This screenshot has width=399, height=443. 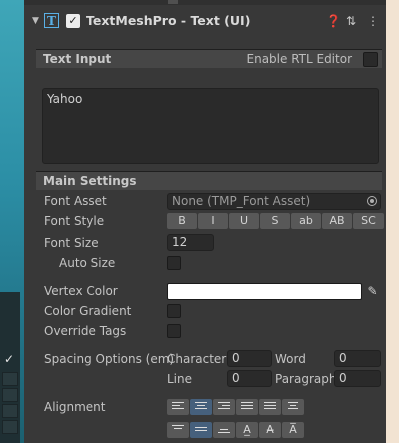 What do you see at coordinates (372, 201) in the screenshot?
I see `object-picker-icon` at bounding box center [372, 201].